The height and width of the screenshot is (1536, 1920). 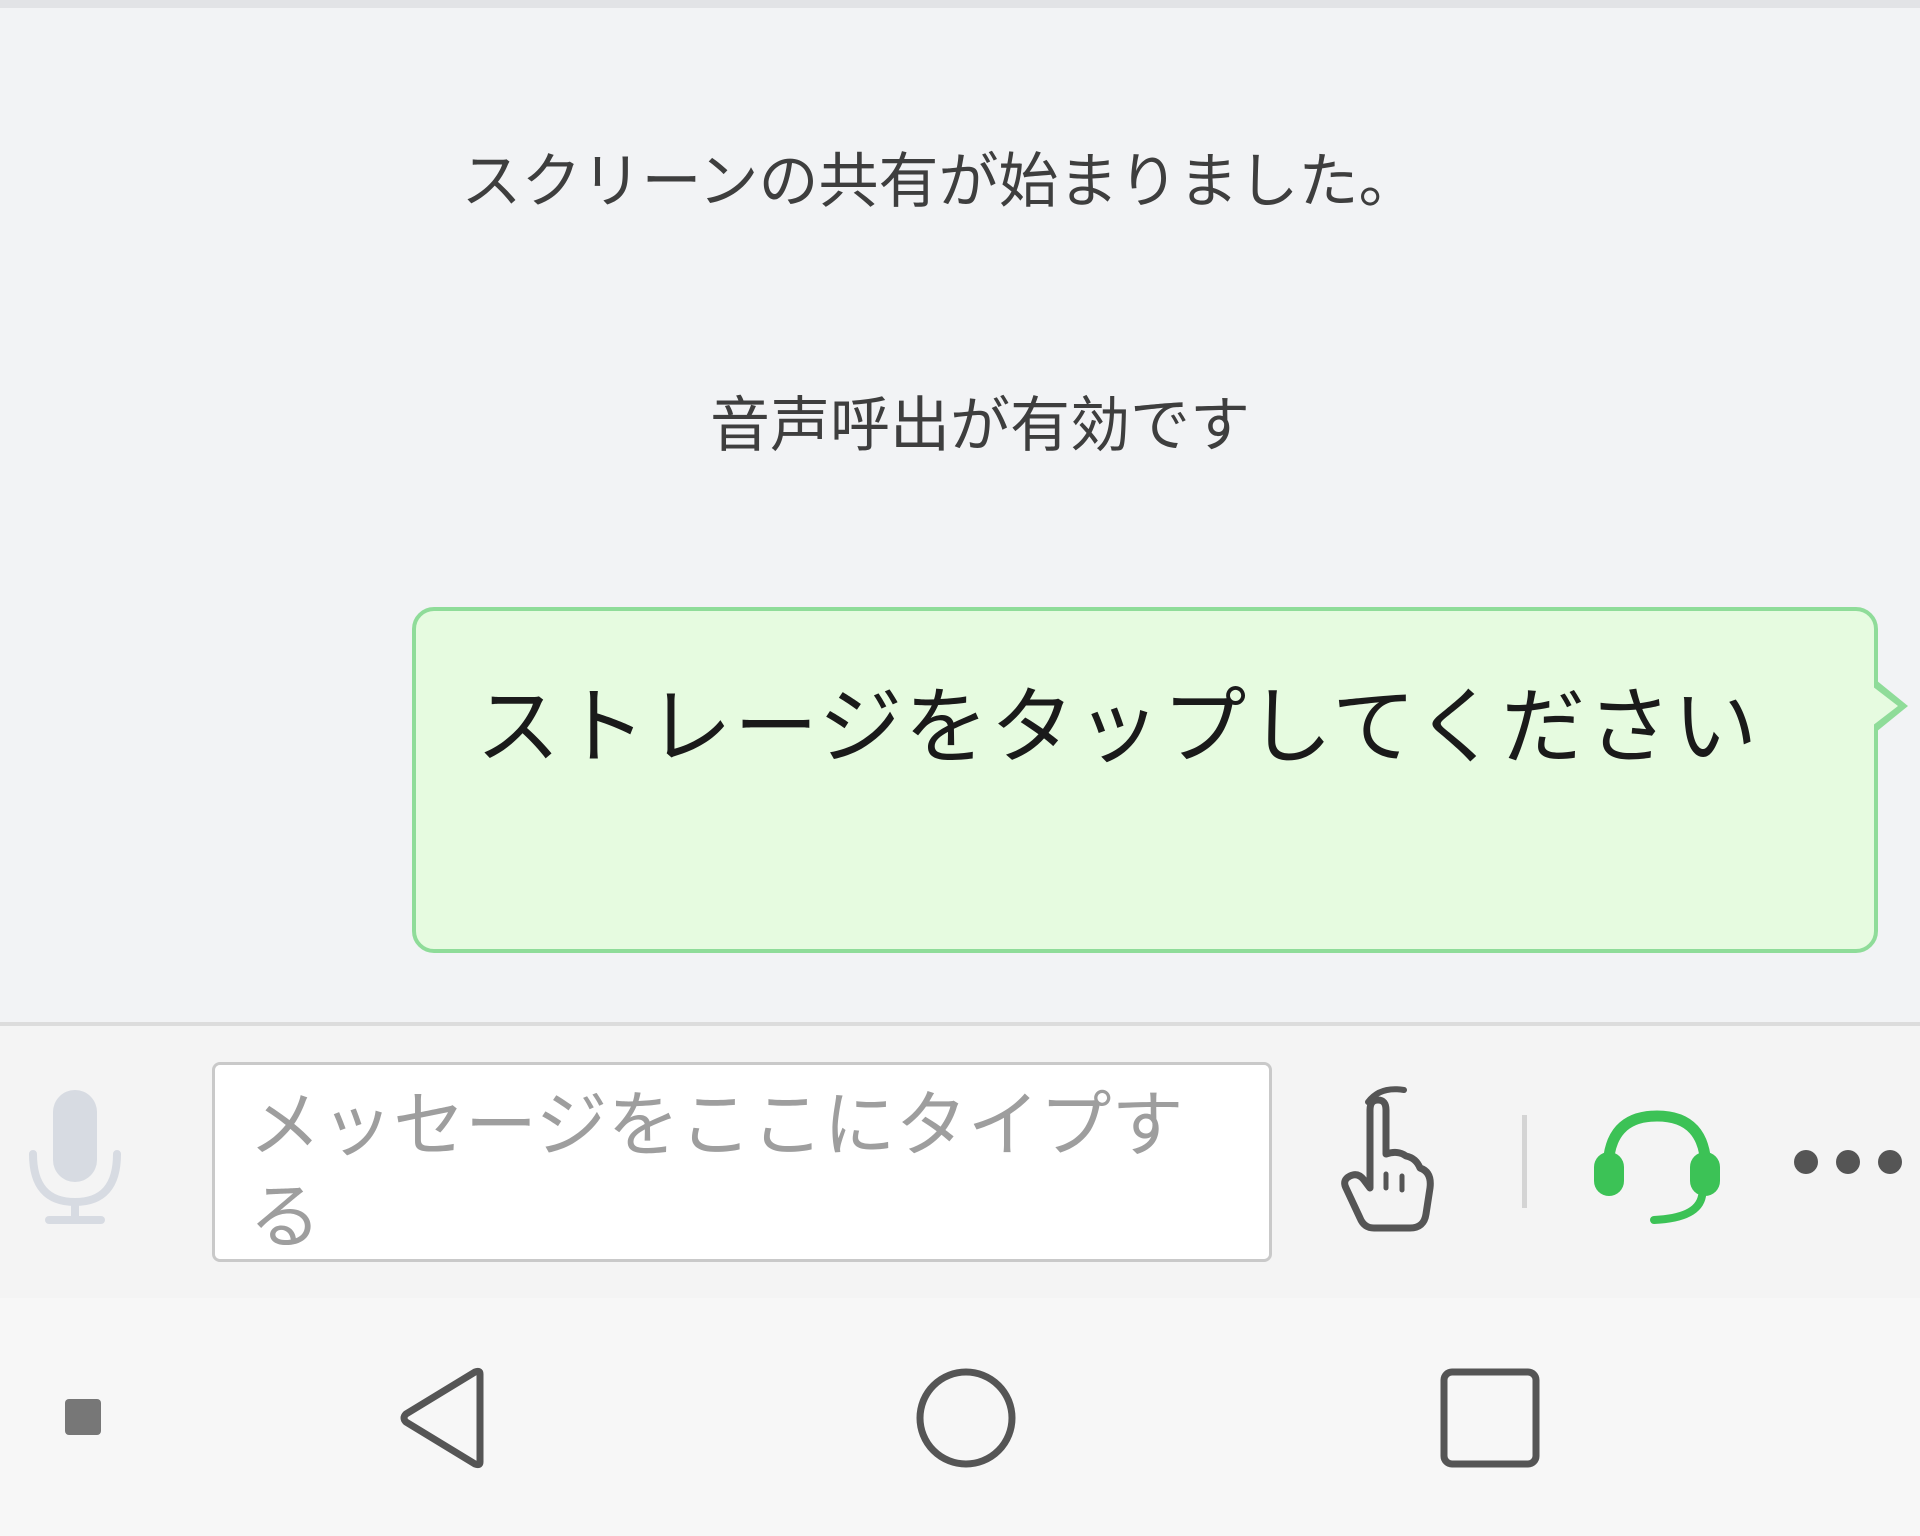 I want to click on more-options-button, so click(x=1848, y=1162).